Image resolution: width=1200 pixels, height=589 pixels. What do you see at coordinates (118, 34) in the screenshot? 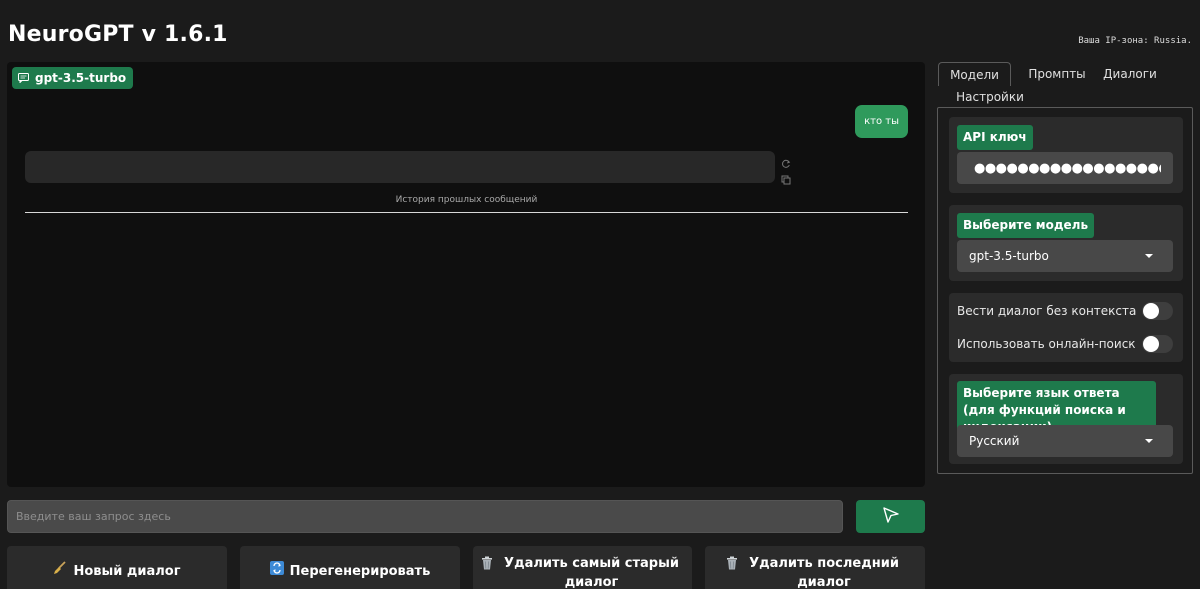
I see `app-title: NeuroGPT v 1.6.1` at bounding box center [118, 34].